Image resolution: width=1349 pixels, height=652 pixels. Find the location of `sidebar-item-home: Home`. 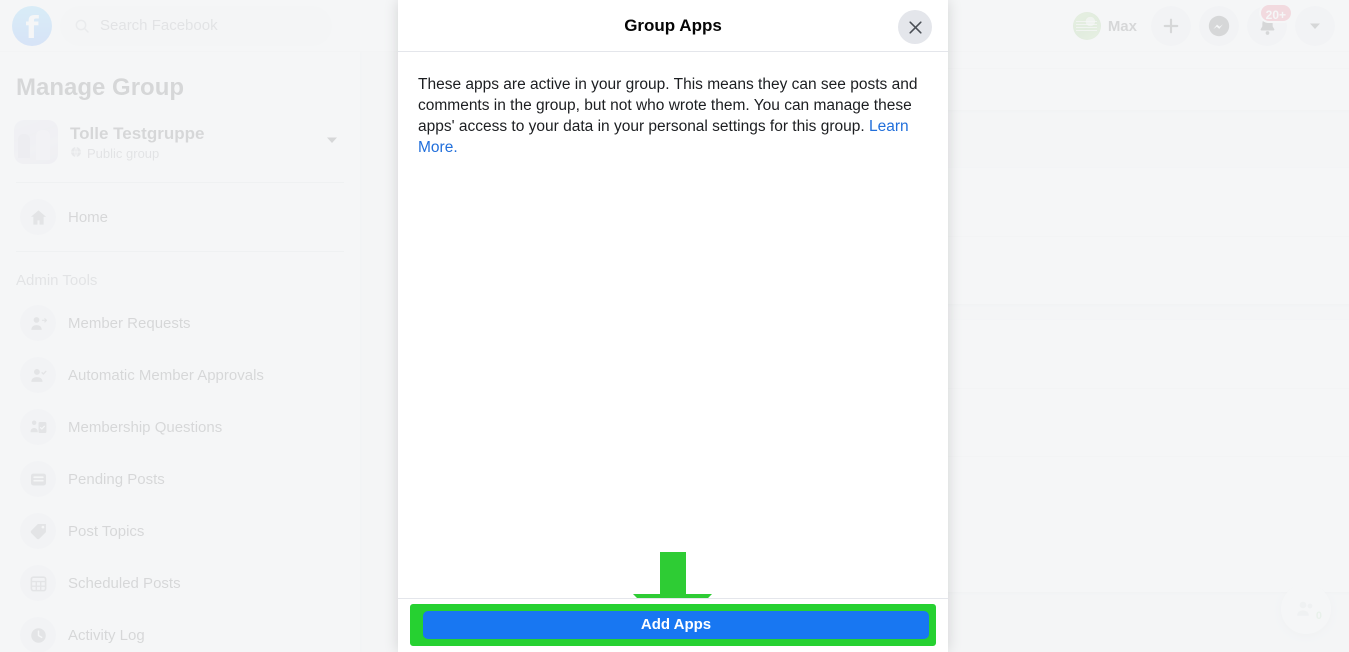

sidebar-item-home: Home is located at coordinates (180, 217).